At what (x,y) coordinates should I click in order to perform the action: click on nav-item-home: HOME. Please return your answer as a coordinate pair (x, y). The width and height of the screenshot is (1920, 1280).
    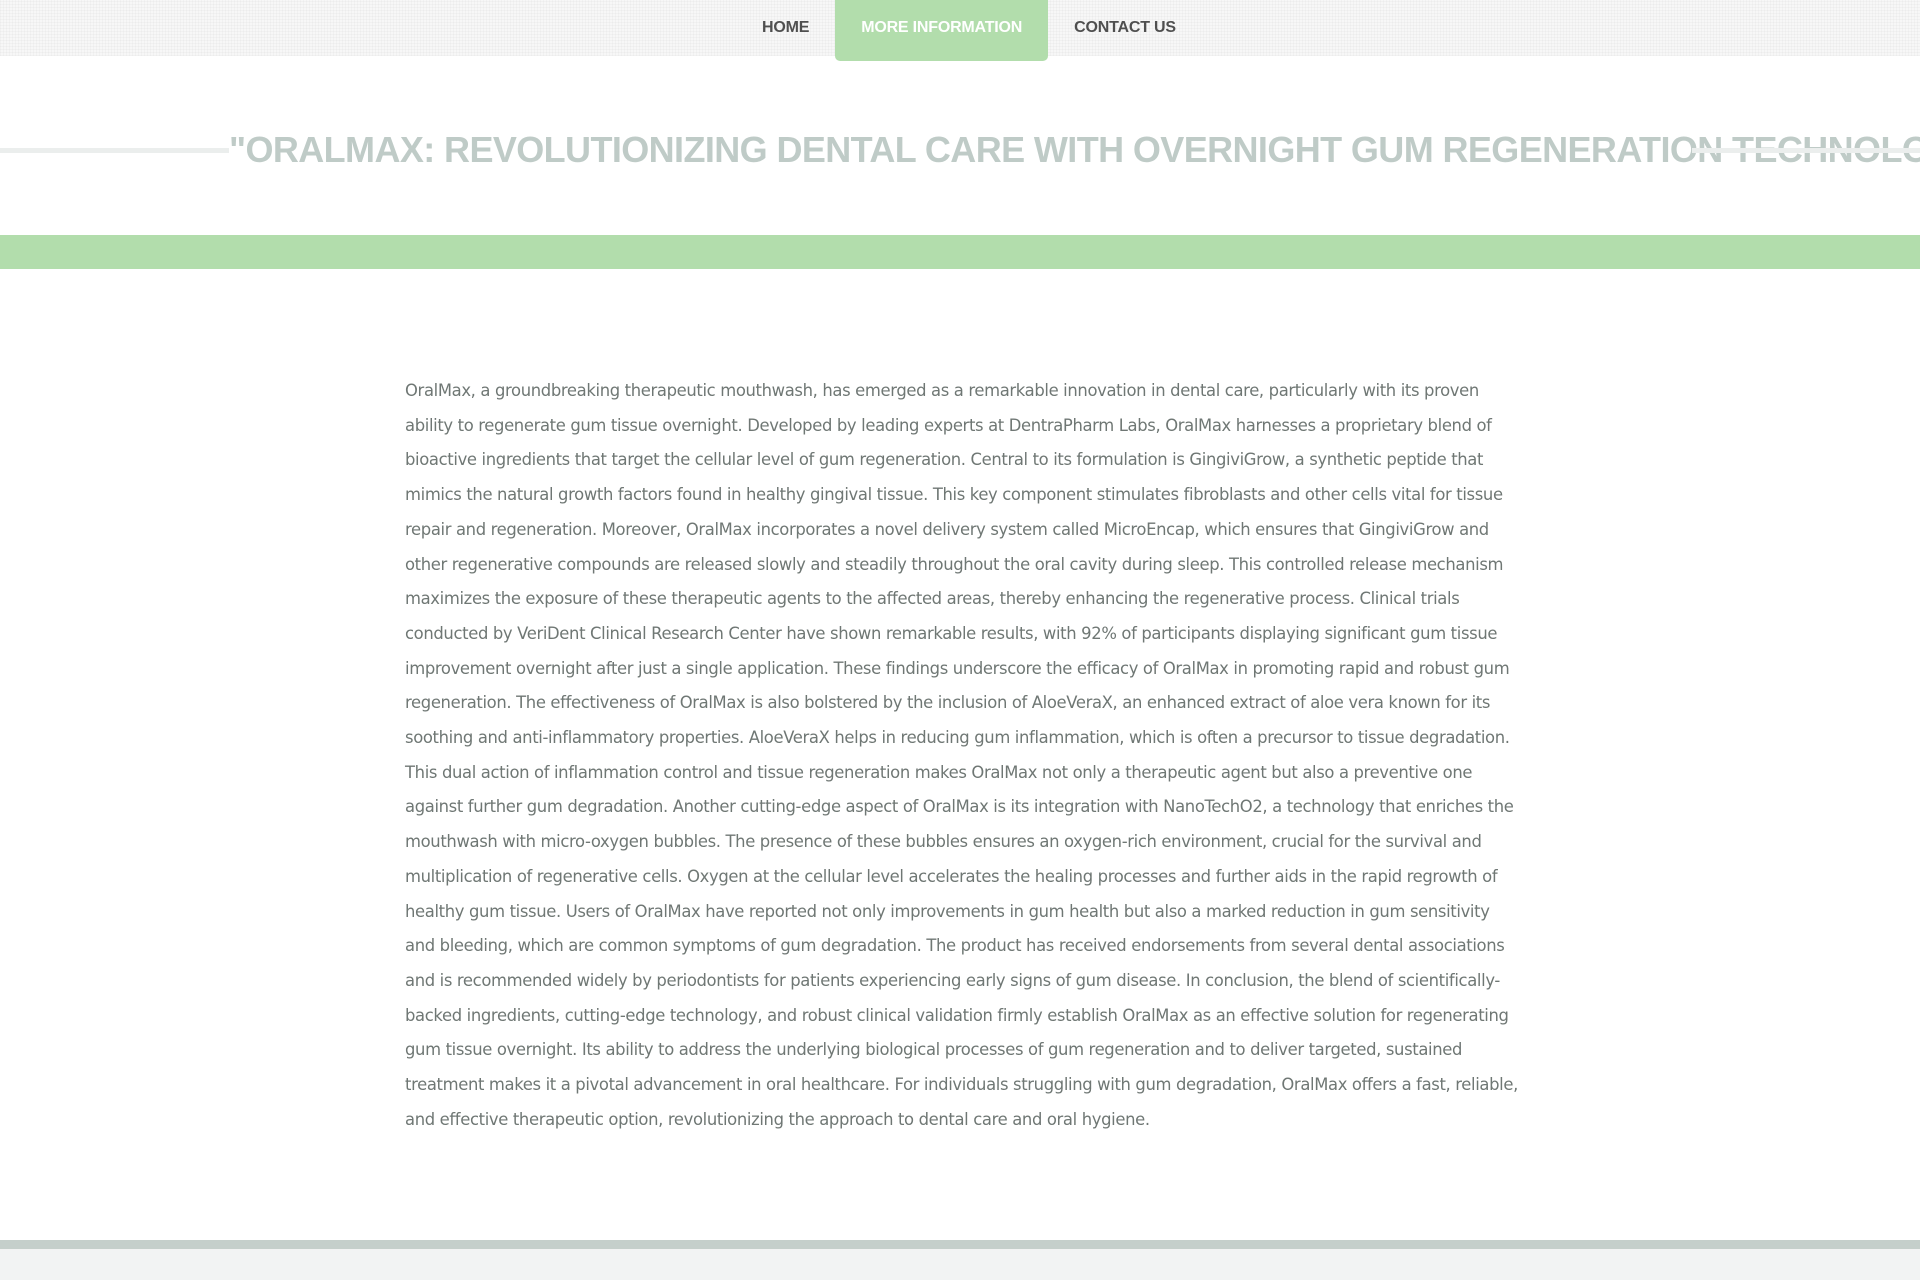
    Looking at the image, I should click on (785, 28).